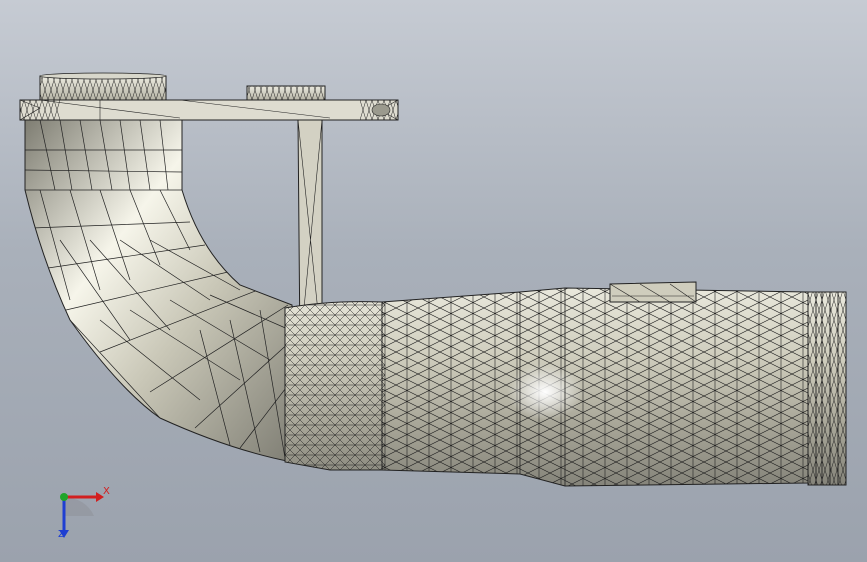 The height and width of the screenshot is (562, 867). I want to click on z-axis-label: Z, so click(61, 534).